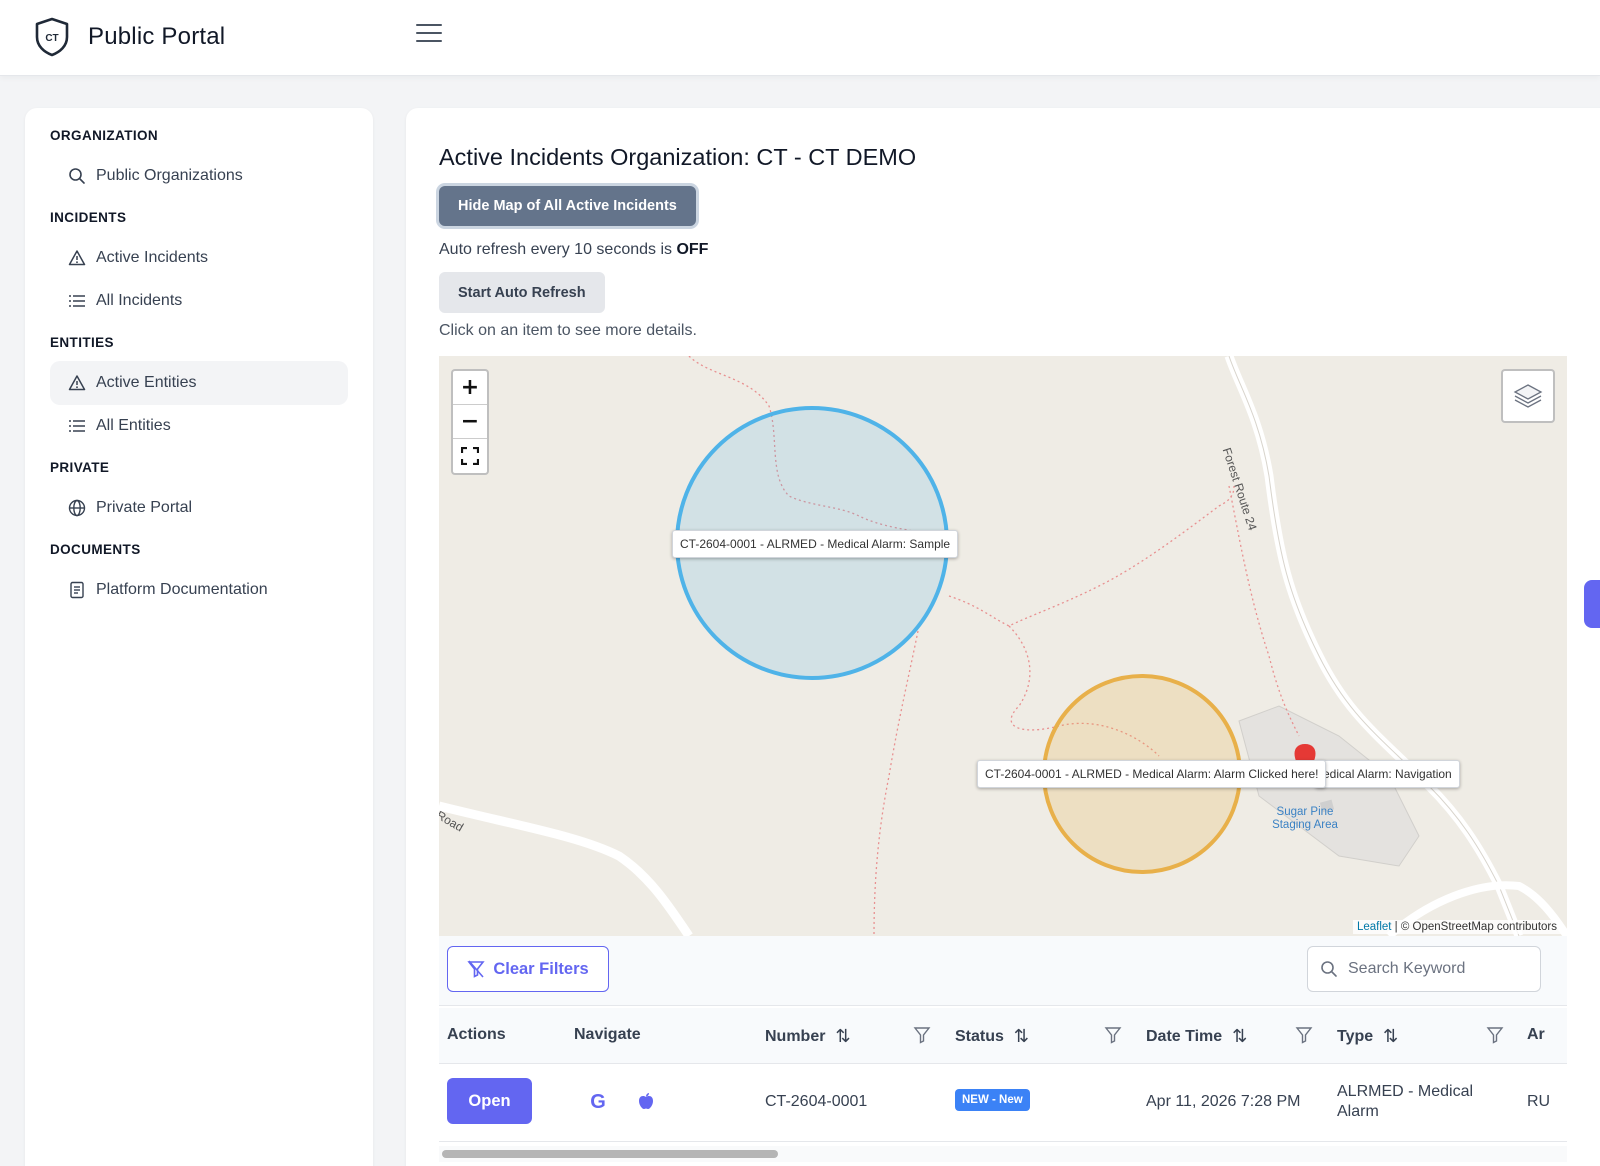 The width and height of the screenshot is (1600, 1166). What do you see at coordinates (182, 589) in the screenshot?
I see `sidebar-item-label: Platform Documentation` at bounding box center [182, 589].